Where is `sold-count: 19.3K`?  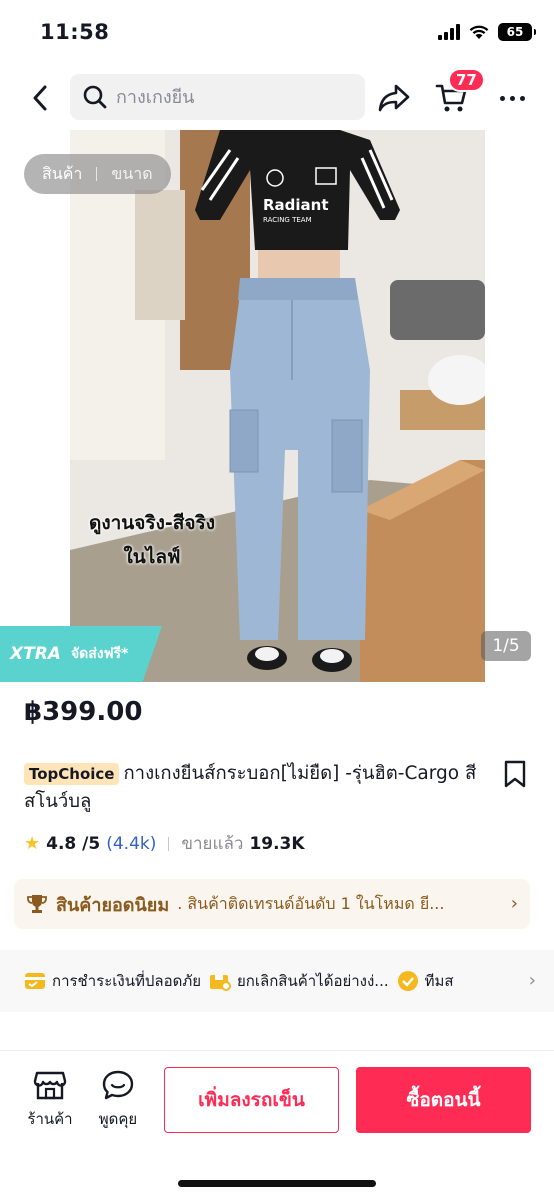 sold-count: 19.3K is located at coordinates (277, 843).